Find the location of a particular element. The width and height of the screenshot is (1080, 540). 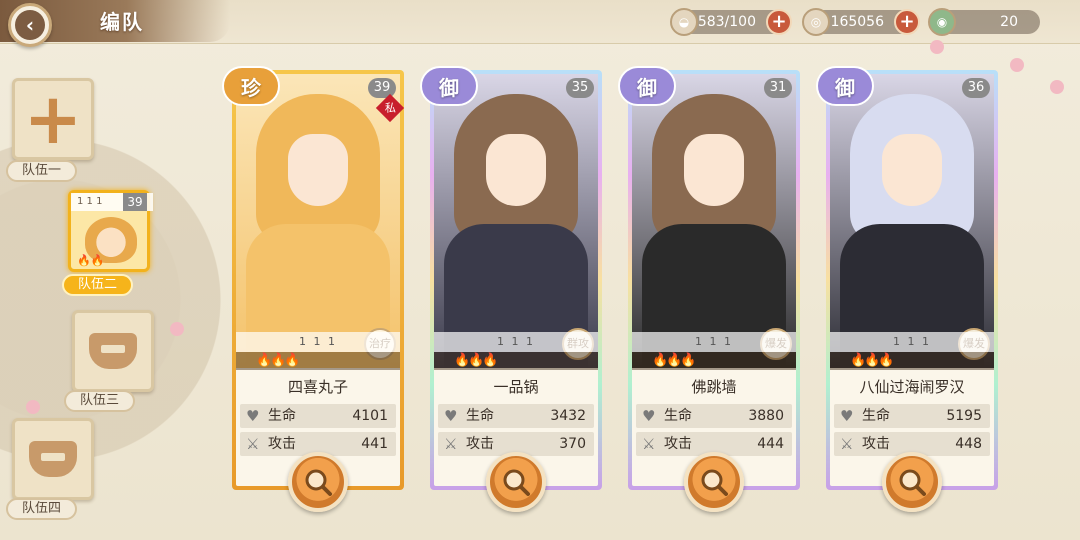

hp-stat: ♥ 生命 3880 is located at coordinates (714, 416).